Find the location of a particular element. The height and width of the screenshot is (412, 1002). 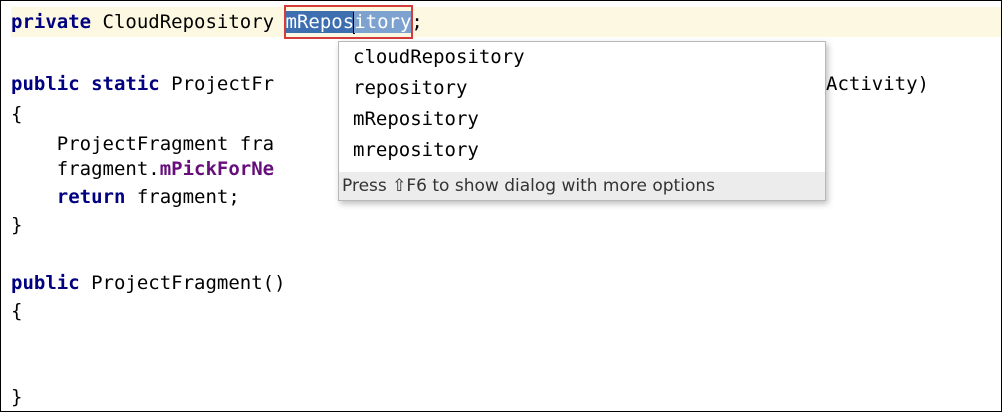

code-text: fragment. is located at coordinates (85, 169).